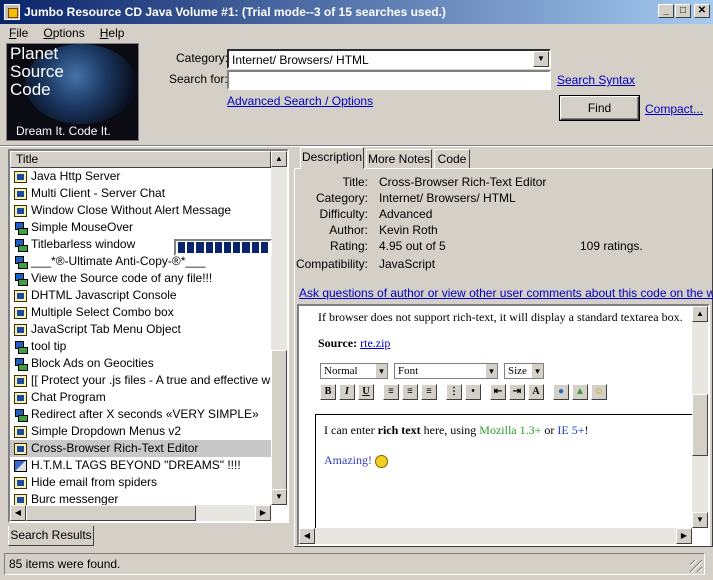 Image resolution: width=713 pixels, height=580 pixels. What do you see at coordinates (111, 33) in the screenshot?
I see `menu-help: Help` at bounding box center [111, 33].